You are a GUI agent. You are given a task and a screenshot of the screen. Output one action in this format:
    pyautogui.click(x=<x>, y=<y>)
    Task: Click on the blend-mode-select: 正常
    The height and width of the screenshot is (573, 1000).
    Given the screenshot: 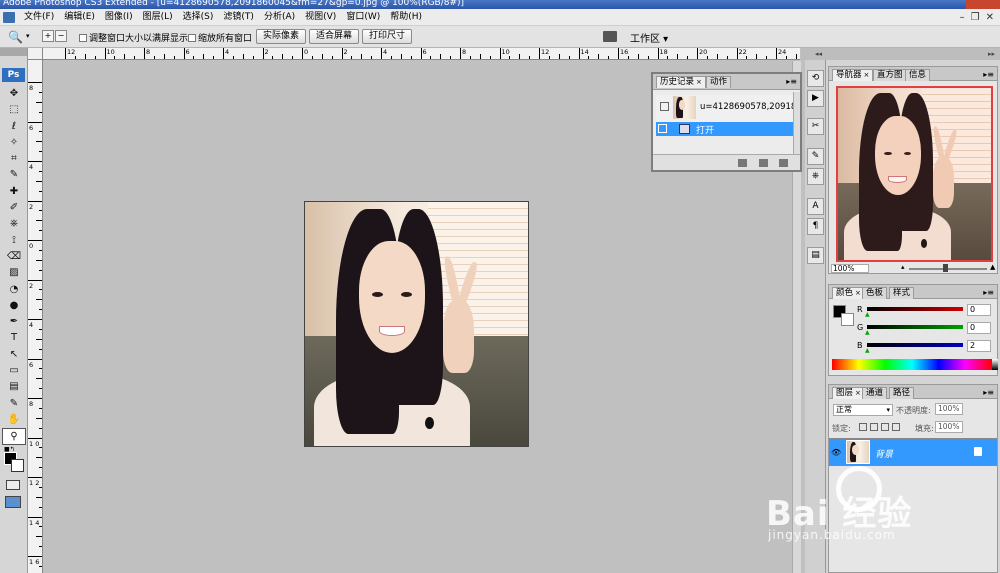 What is the action you would take?
    pyautogui.click(x=863, y=410)
    